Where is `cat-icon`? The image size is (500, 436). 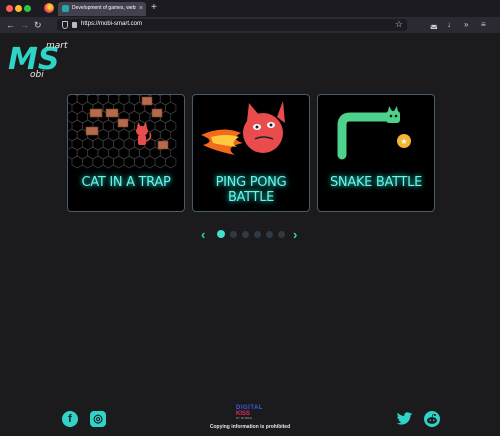
cat-icon is located at coordinates (144, 133).